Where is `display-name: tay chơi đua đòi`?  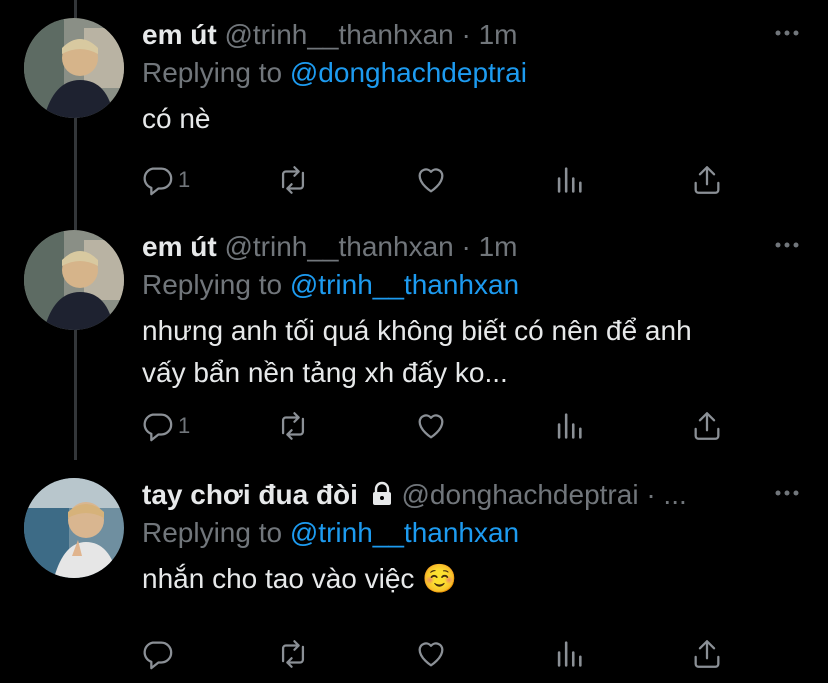 display-name: tay chơi đua đòi is located at coordinates (250, 494).